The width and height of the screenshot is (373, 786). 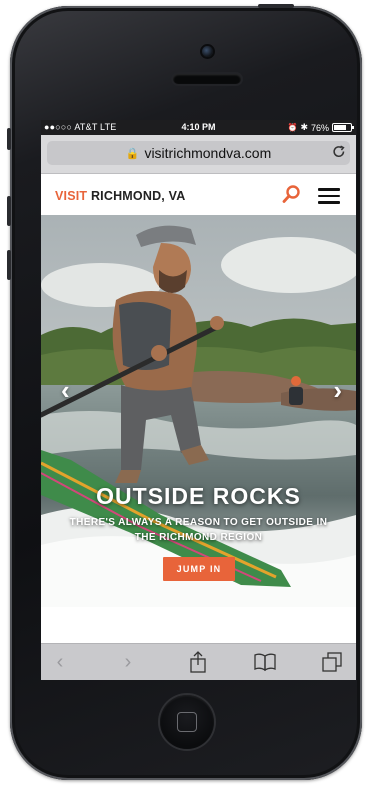 I want to click on carousel-next-button: ›, so click(x=337, y=390).